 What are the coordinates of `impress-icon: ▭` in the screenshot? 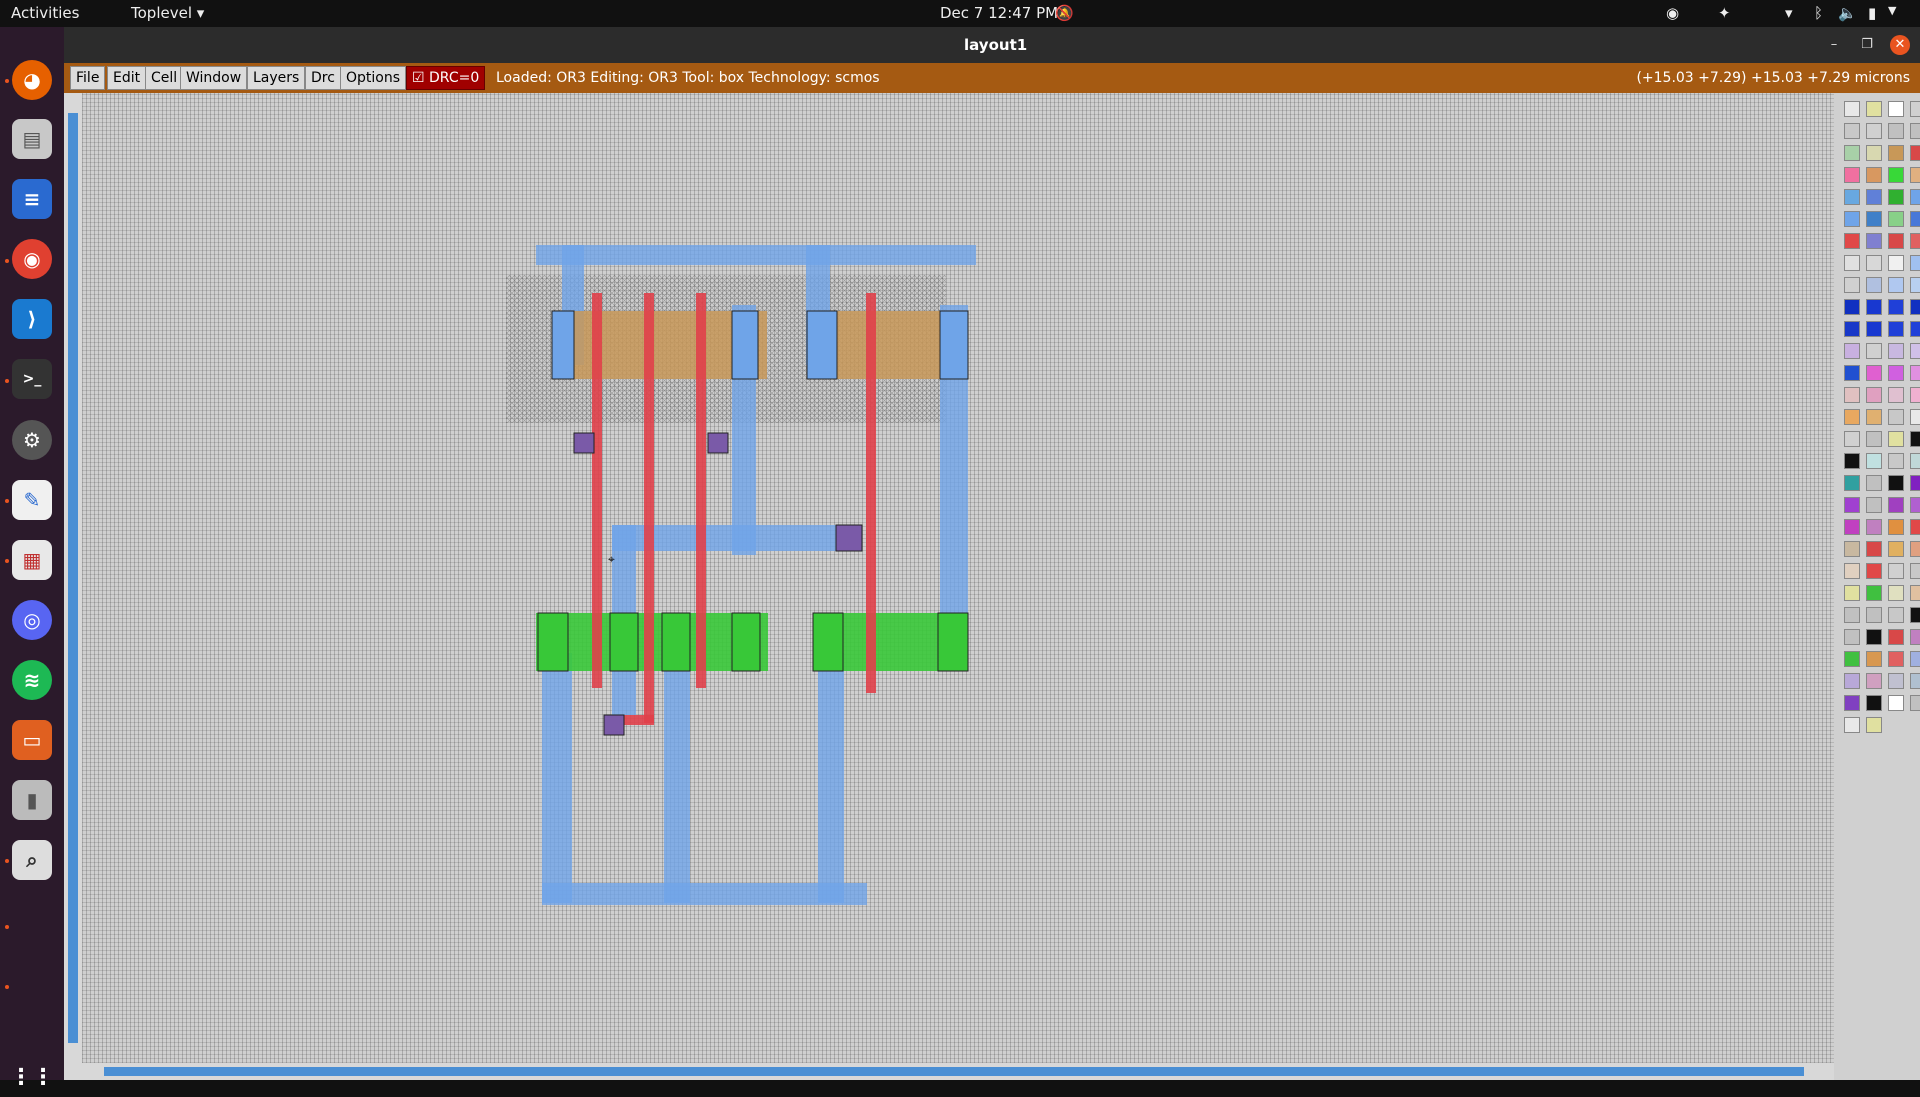 It's located at (32, 740).